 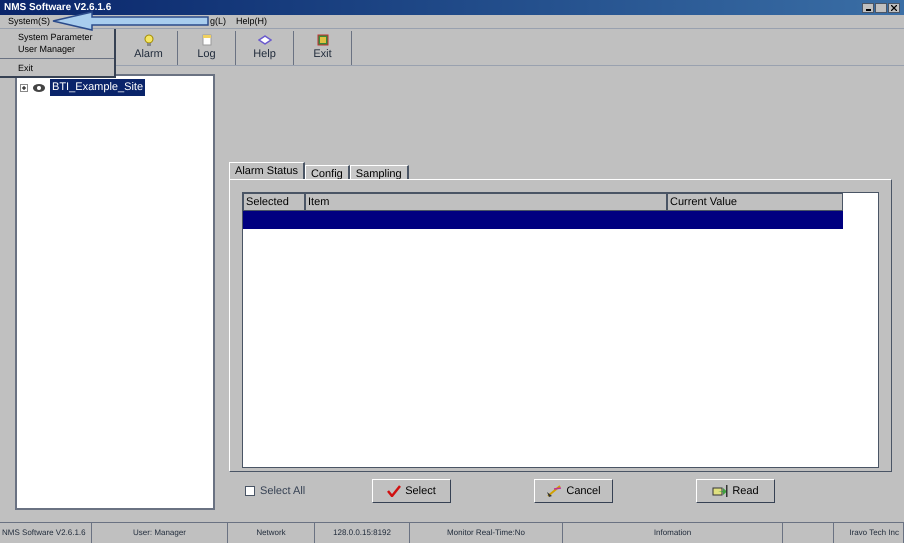 What do you see at coordinates (207, 48) in the screenshot?
I see `toolbar-button: Log` at bounding box center [207, 48].